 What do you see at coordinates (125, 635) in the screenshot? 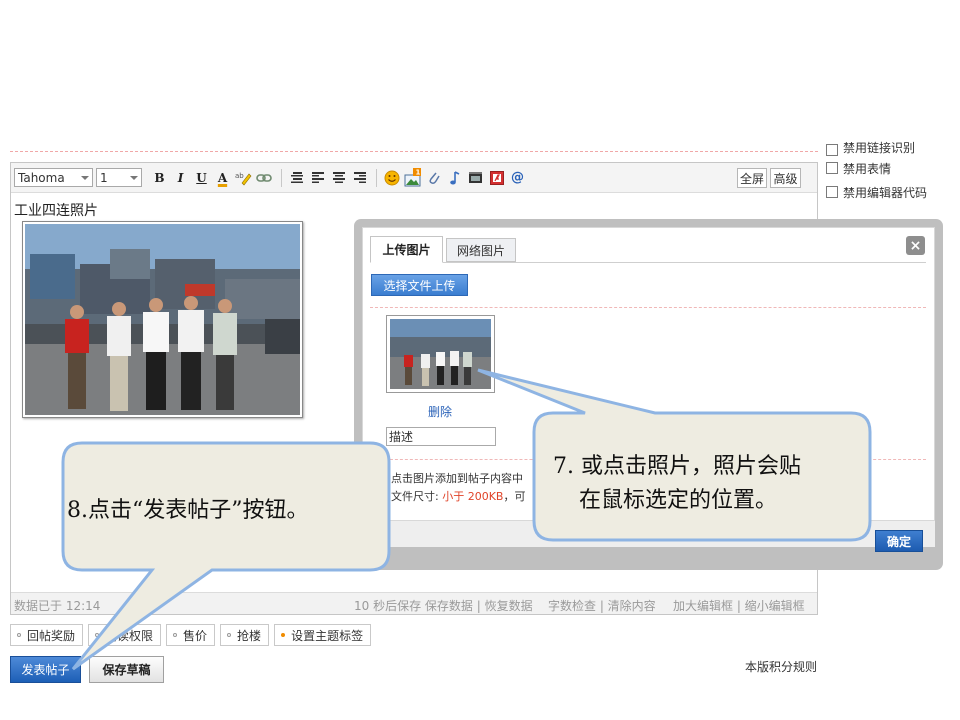
I see `extra-read-permission: 阅读权限` at bounding box center [125, 635].